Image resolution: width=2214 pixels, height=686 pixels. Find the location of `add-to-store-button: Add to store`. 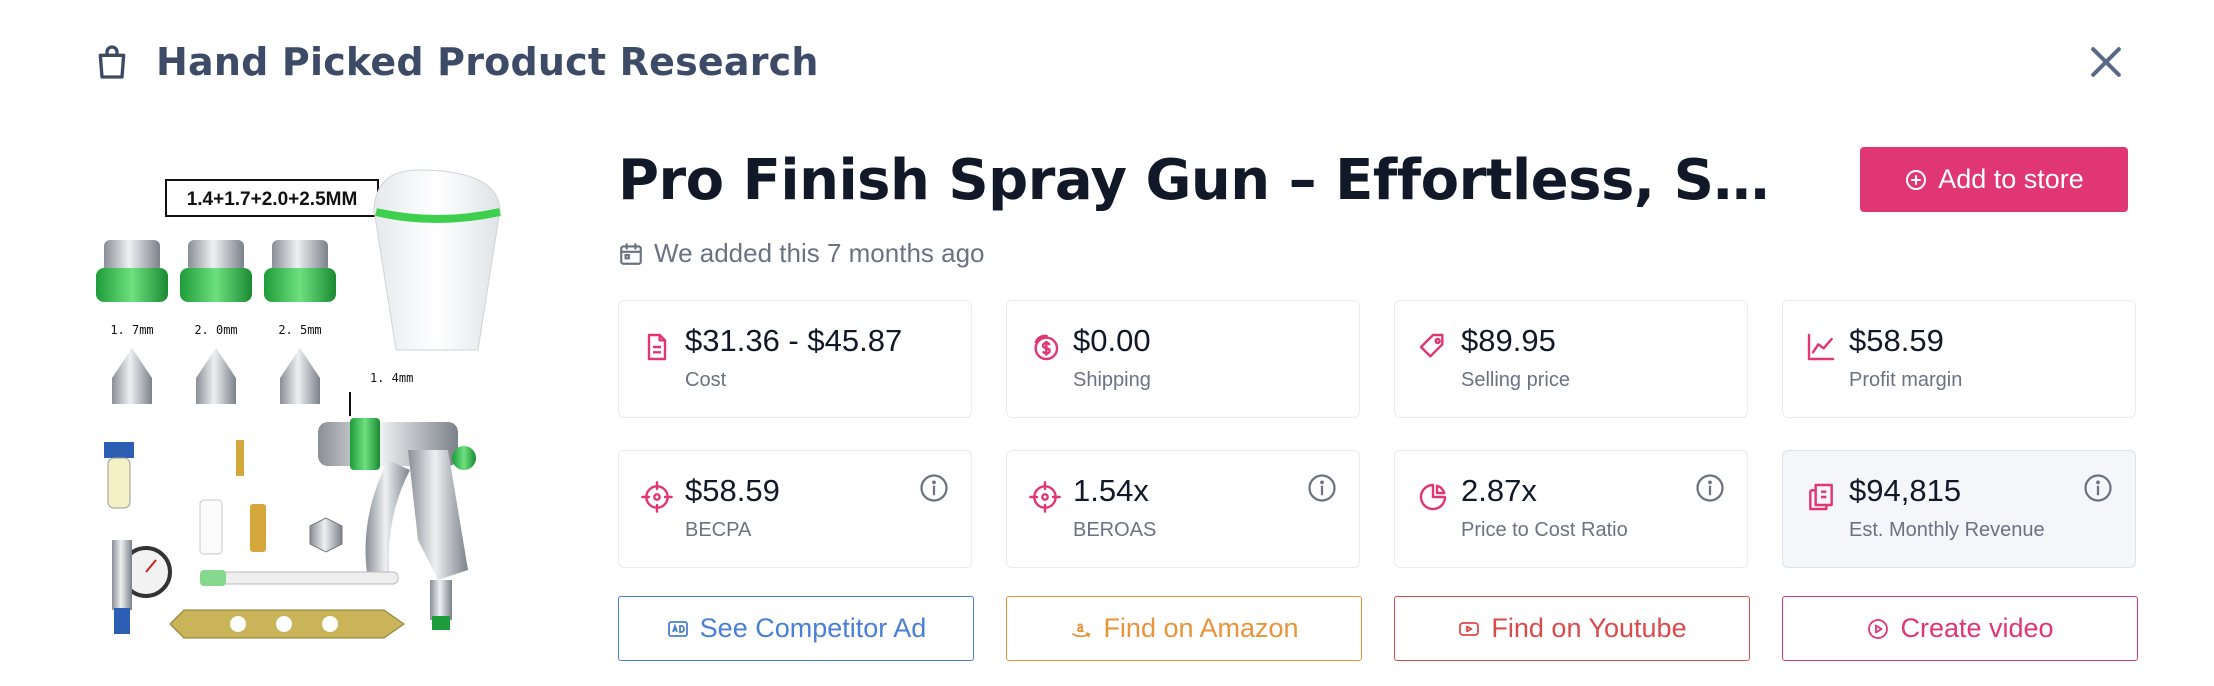

add-to-store-button: Add to store is located at coordinates (1994, 179).